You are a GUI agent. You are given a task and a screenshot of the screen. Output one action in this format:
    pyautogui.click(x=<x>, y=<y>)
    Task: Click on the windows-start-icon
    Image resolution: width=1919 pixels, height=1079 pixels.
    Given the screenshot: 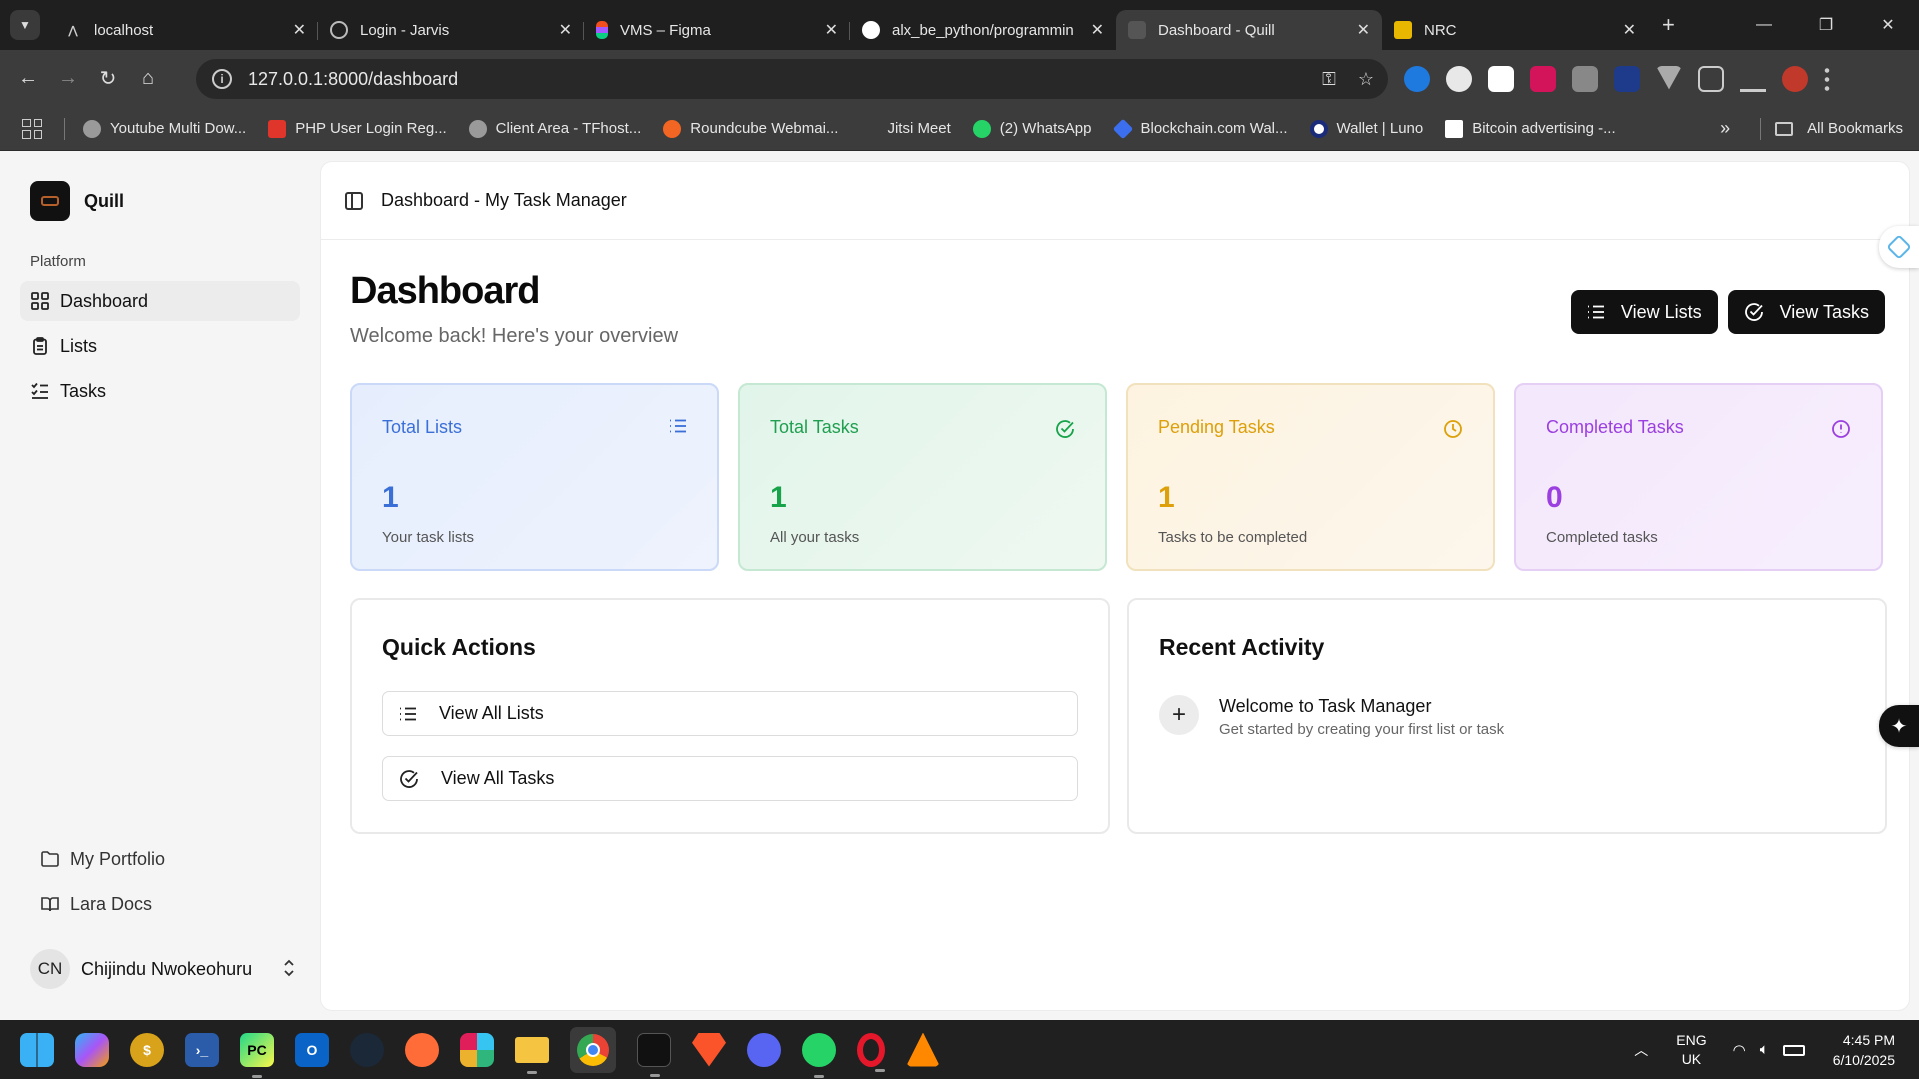 What is the action you would take?
    pyautogui.click(x=37, y=1049)
    